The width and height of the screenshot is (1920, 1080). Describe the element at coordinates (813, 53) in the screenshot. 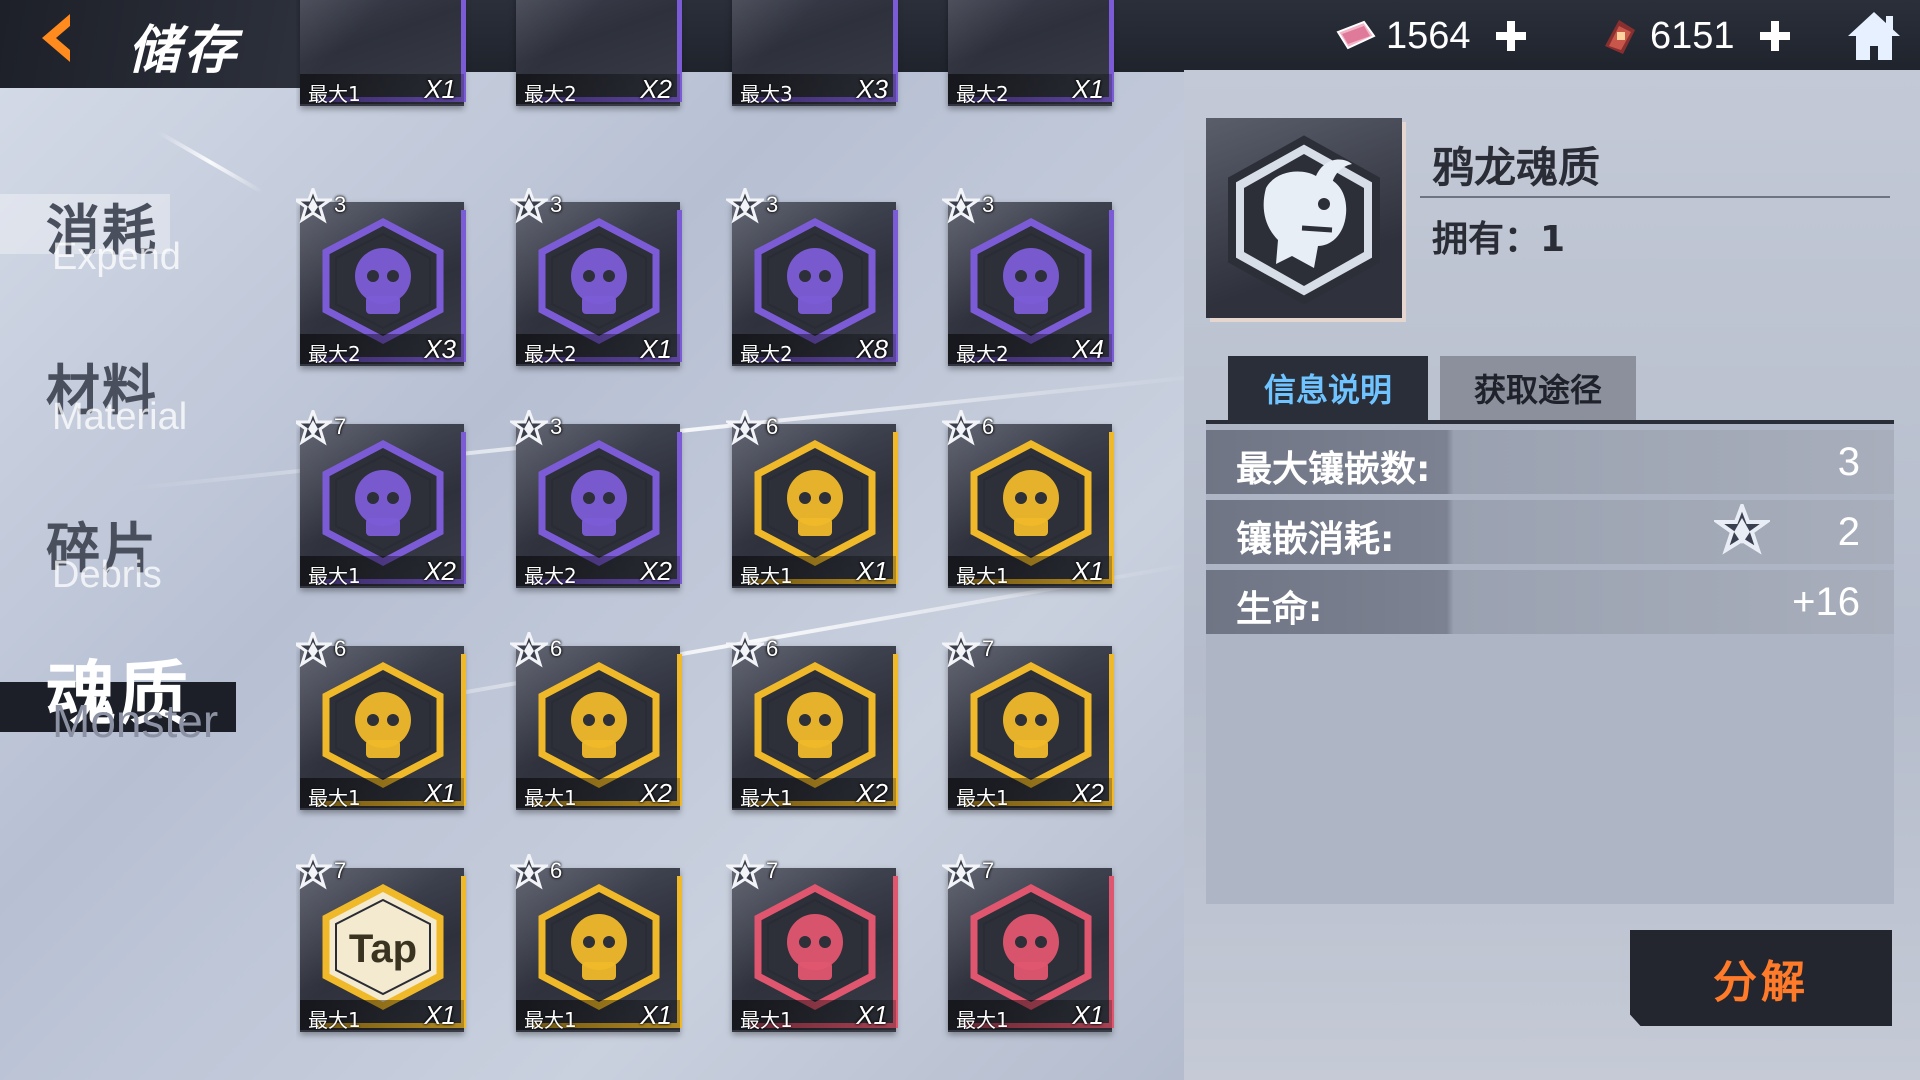

I see `item-card-partial: 最大3 X3` at that location.